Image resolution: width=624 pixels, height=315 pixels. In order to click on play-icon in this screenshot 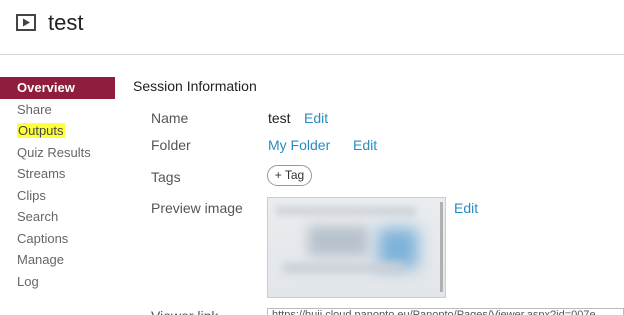, I will do `click(26, 22)`.